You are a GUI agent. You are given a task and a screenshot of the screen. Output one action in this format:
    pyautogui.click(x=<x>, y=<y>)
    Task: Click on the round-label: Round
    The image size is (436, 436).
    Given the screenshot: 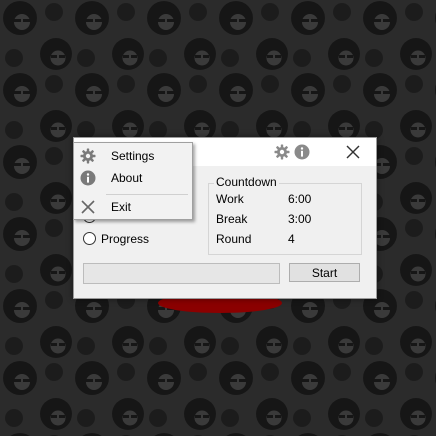 What is the action you would take?
    pyautogui.click(x=234, y=239)
    